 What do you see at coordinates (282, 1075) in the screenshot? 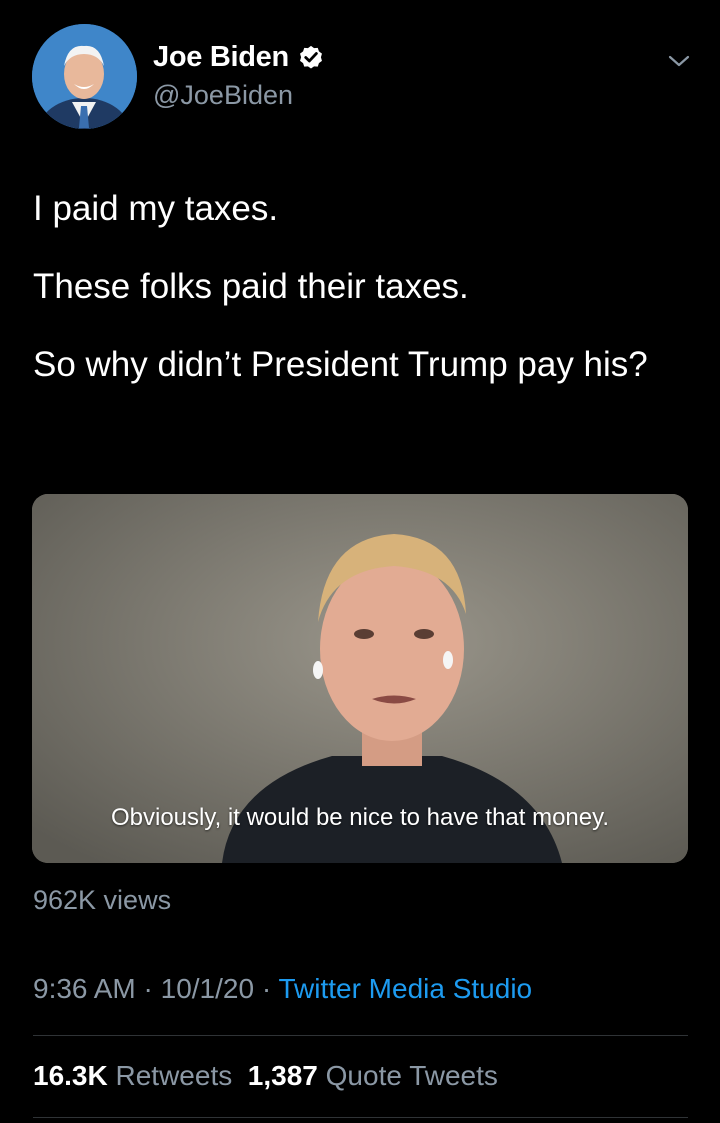
I see `quotes-count: 1,387` at bounding box center [282, 1075].